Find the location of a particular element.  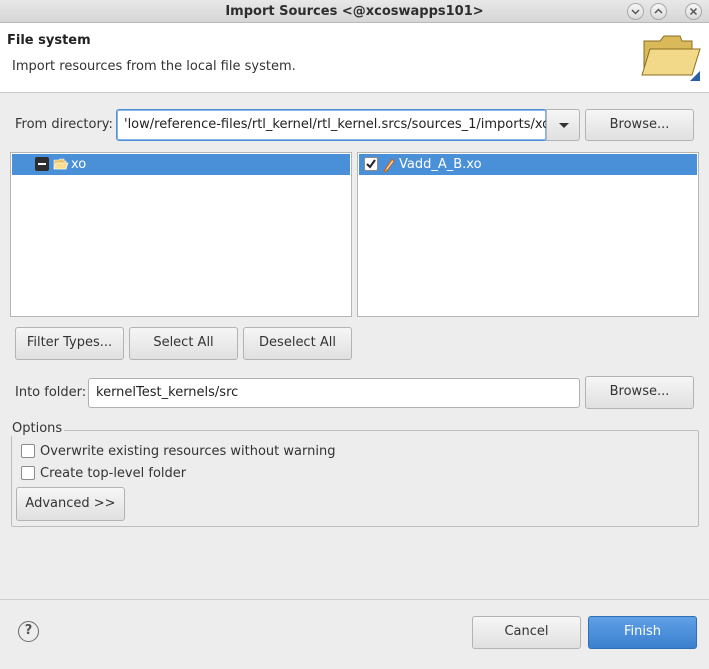

from-directory-dropdown is located at coordinates (563, 125).